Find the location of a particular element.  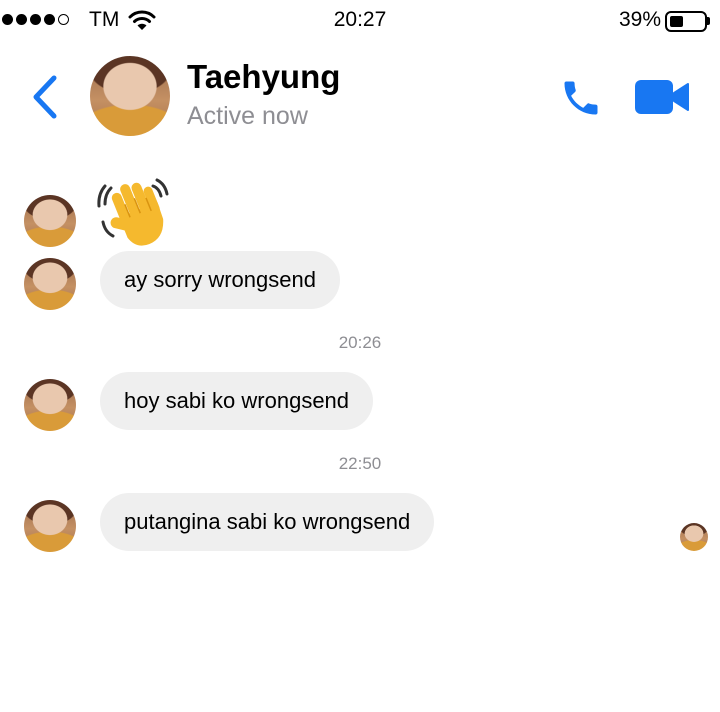

active-status: Active now is located at coordinates (247, 116).